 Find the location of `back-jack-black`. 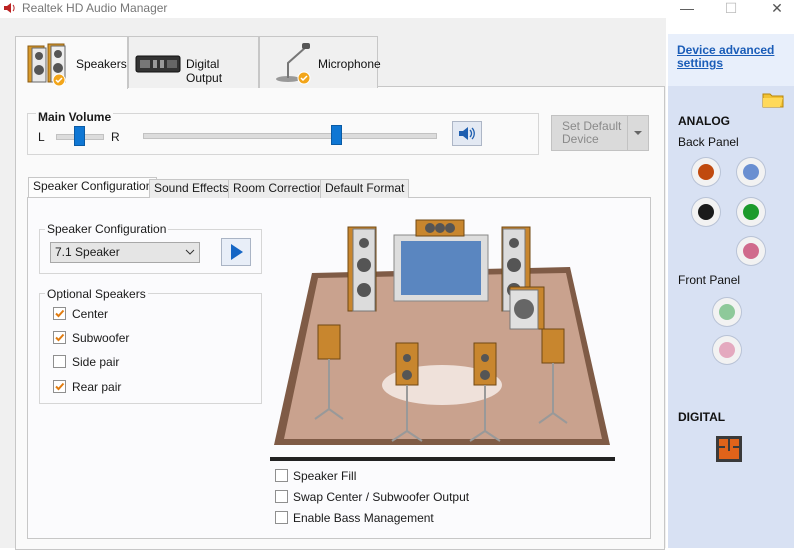

back-jack-black is located at coordinates (706, 212).